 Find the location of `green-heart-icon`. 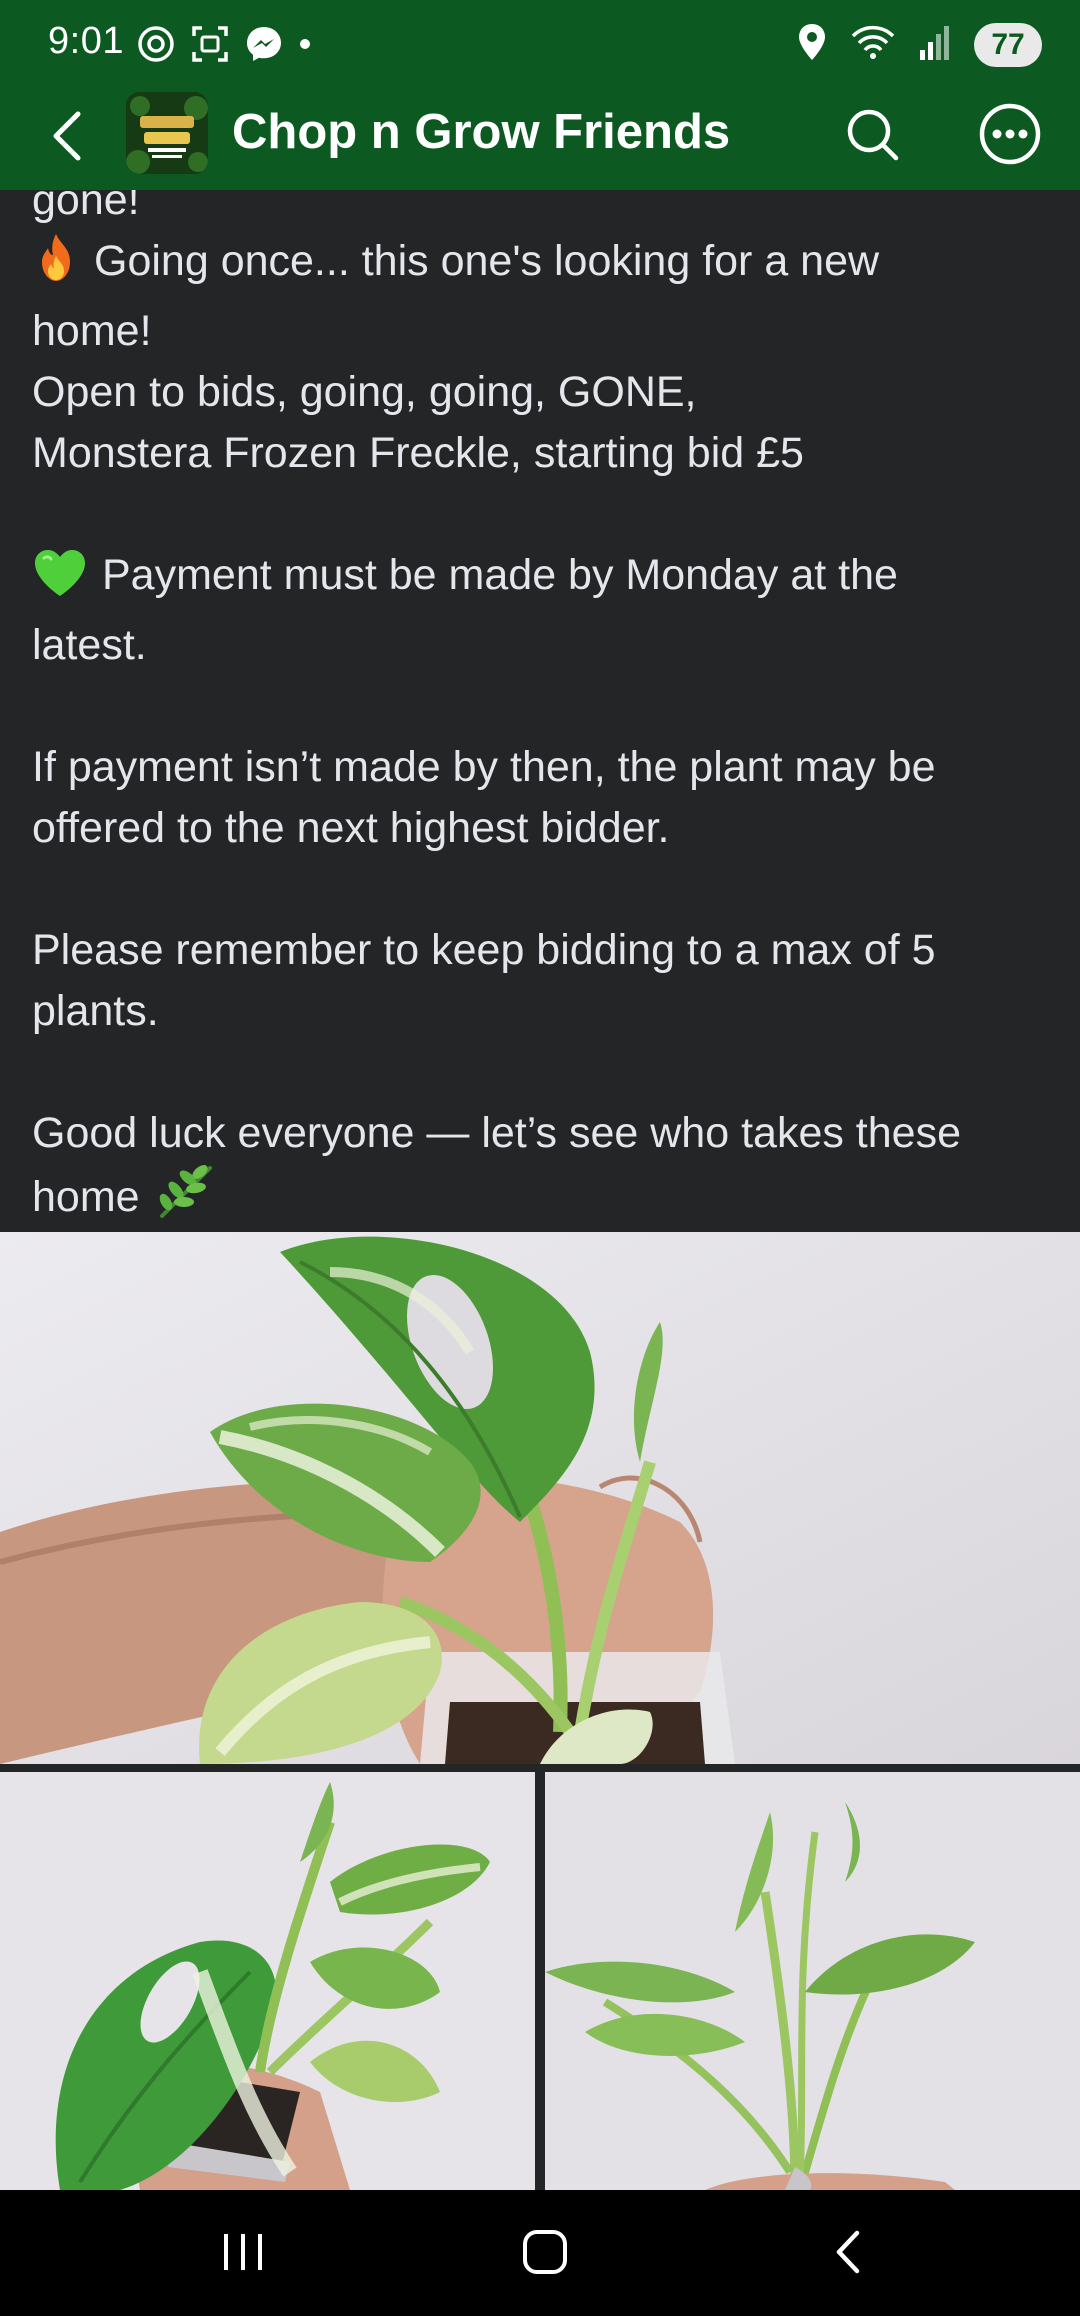

green-heart-icon is located at coordinates (60, 581).